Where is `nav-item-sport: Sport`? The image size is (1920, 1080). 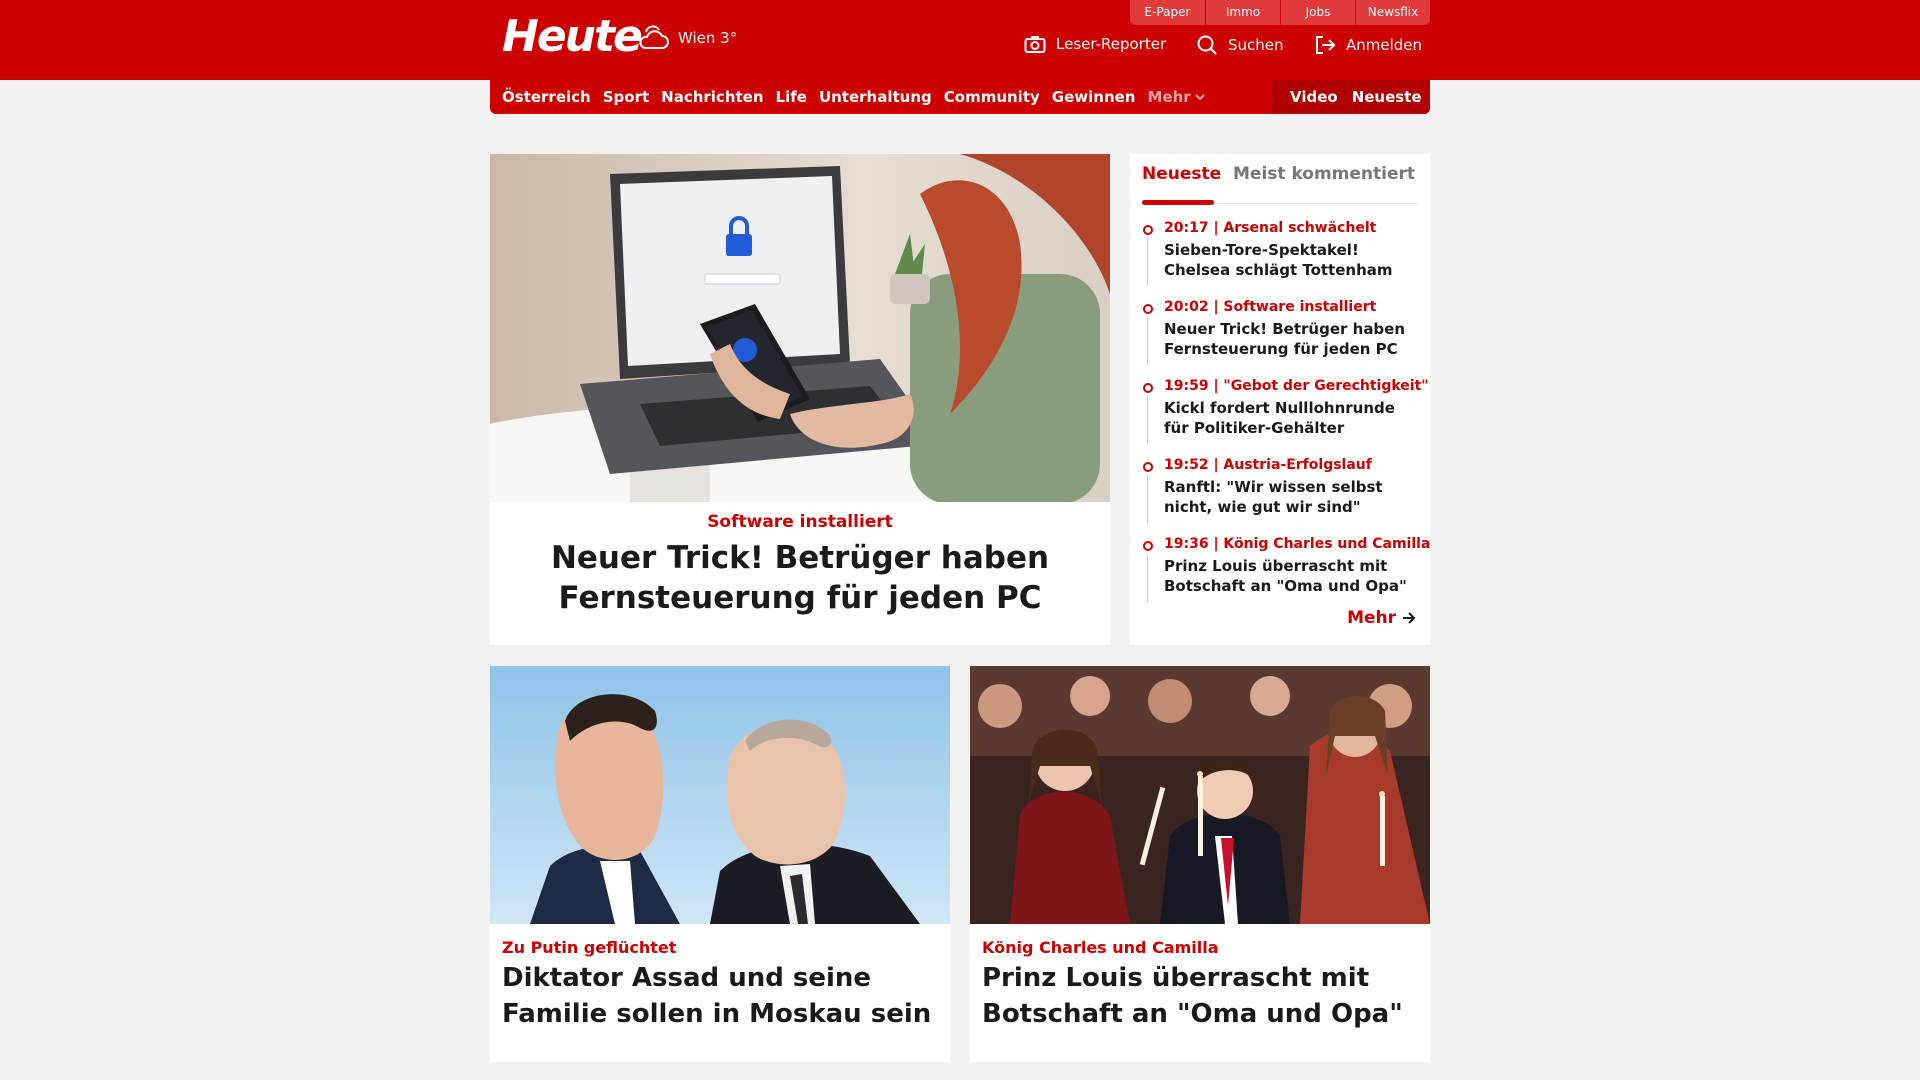
nav-item-sport: Sport is located at coordinates (626, 97).